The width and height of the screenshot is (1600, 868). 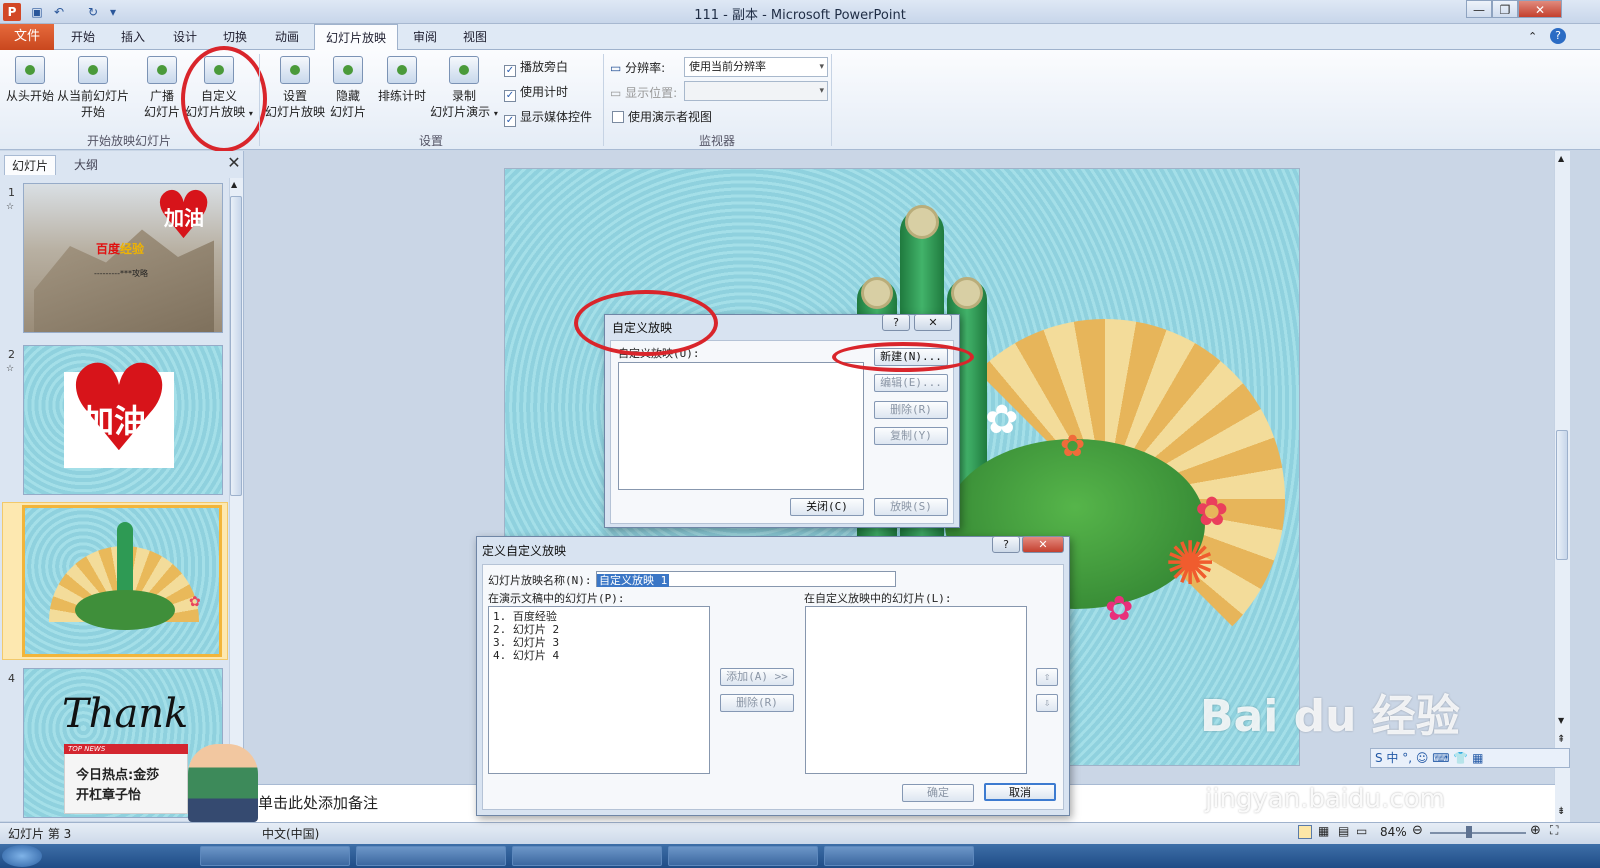 I want to click on show-custom-show-button: 放映(S), so click(x=911, y=507).